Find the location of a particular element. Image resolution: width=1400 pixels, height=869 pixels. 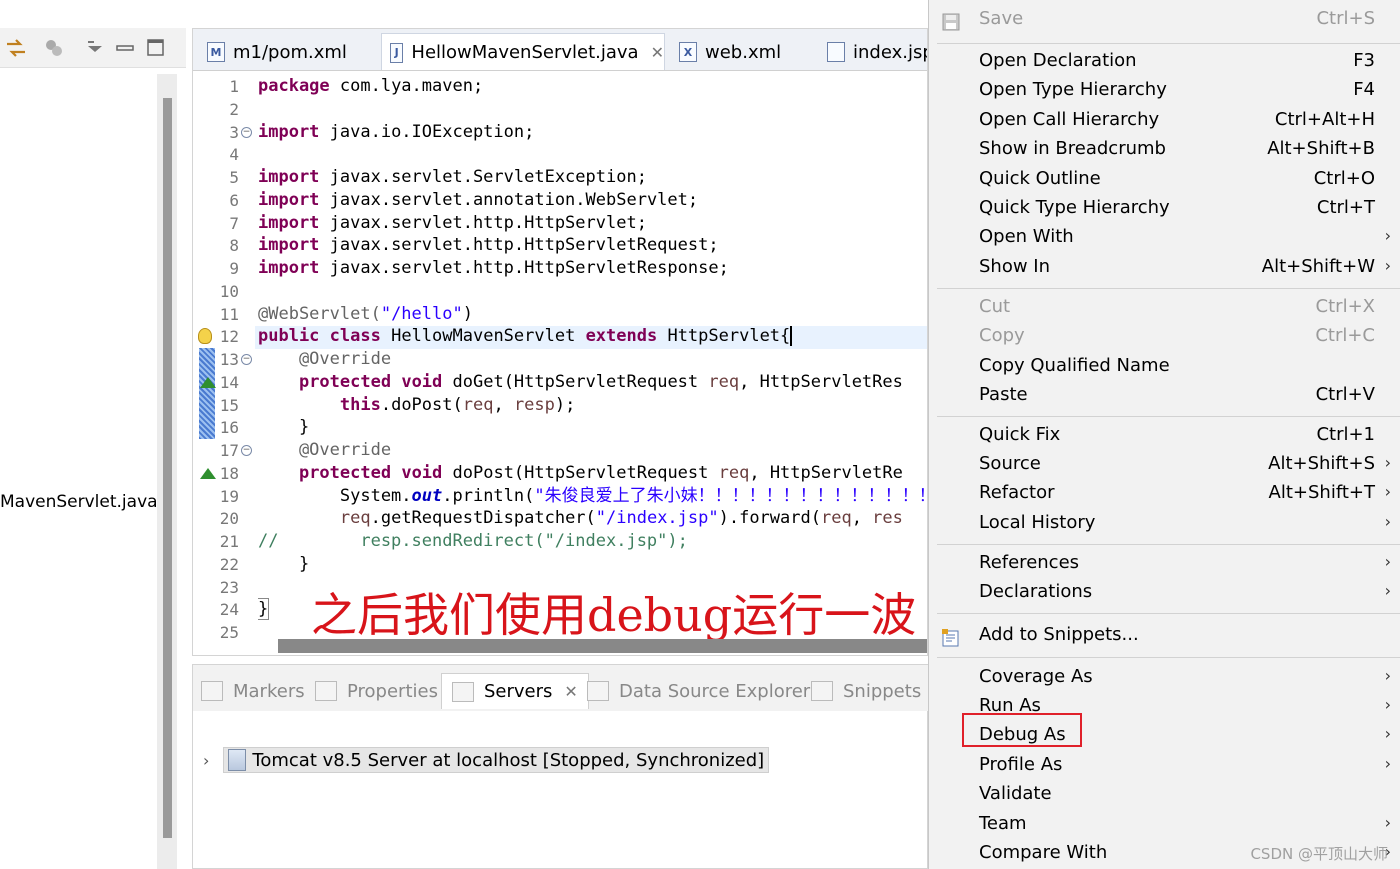

package-explorer-scrollbar is located at coordinates (167, 471).